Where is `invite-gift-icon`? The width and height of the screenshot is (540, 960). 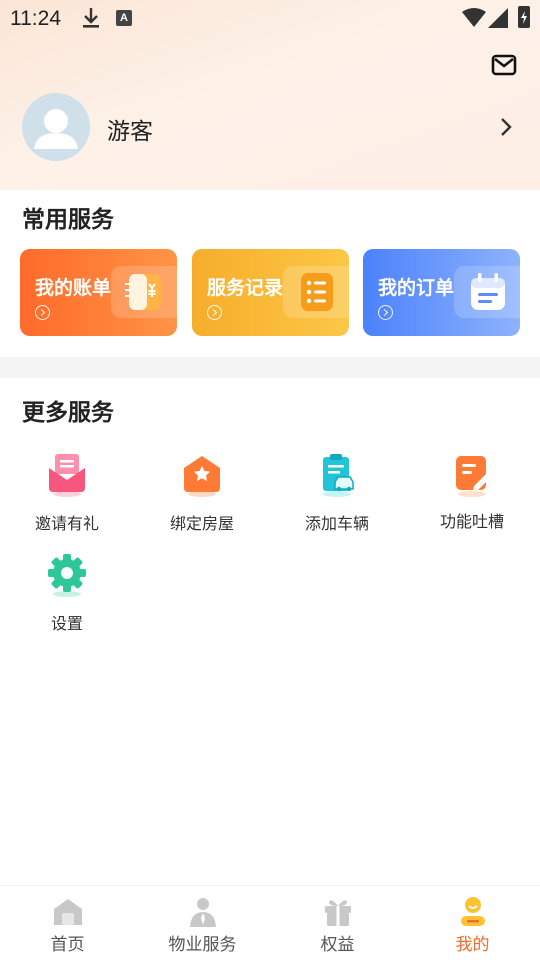 invite-gift-icon is located at coordinates (67, 475).